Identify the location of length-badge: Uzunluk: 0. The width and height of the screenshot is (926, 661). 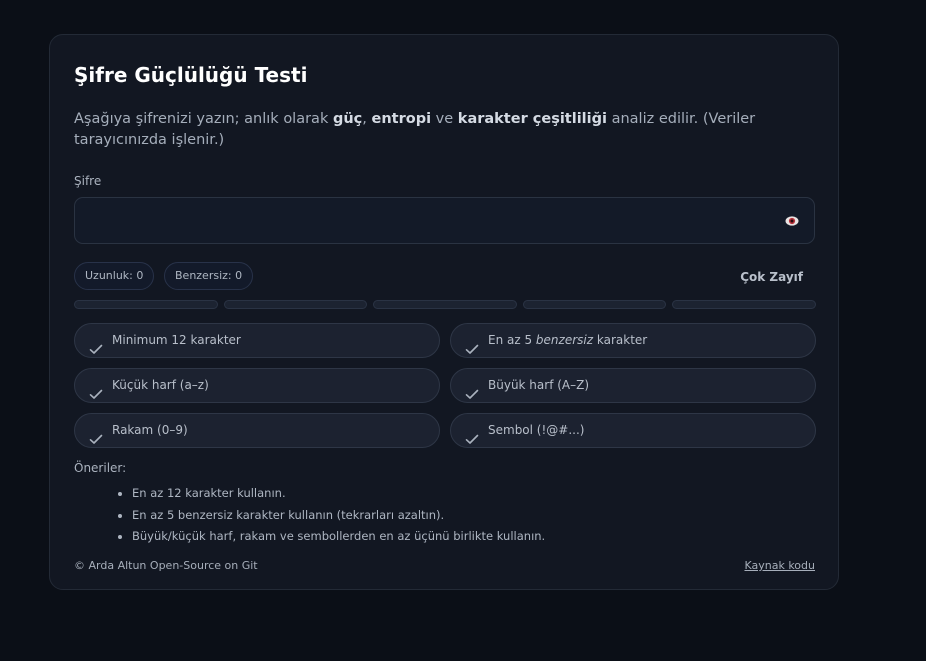
(114, 276).